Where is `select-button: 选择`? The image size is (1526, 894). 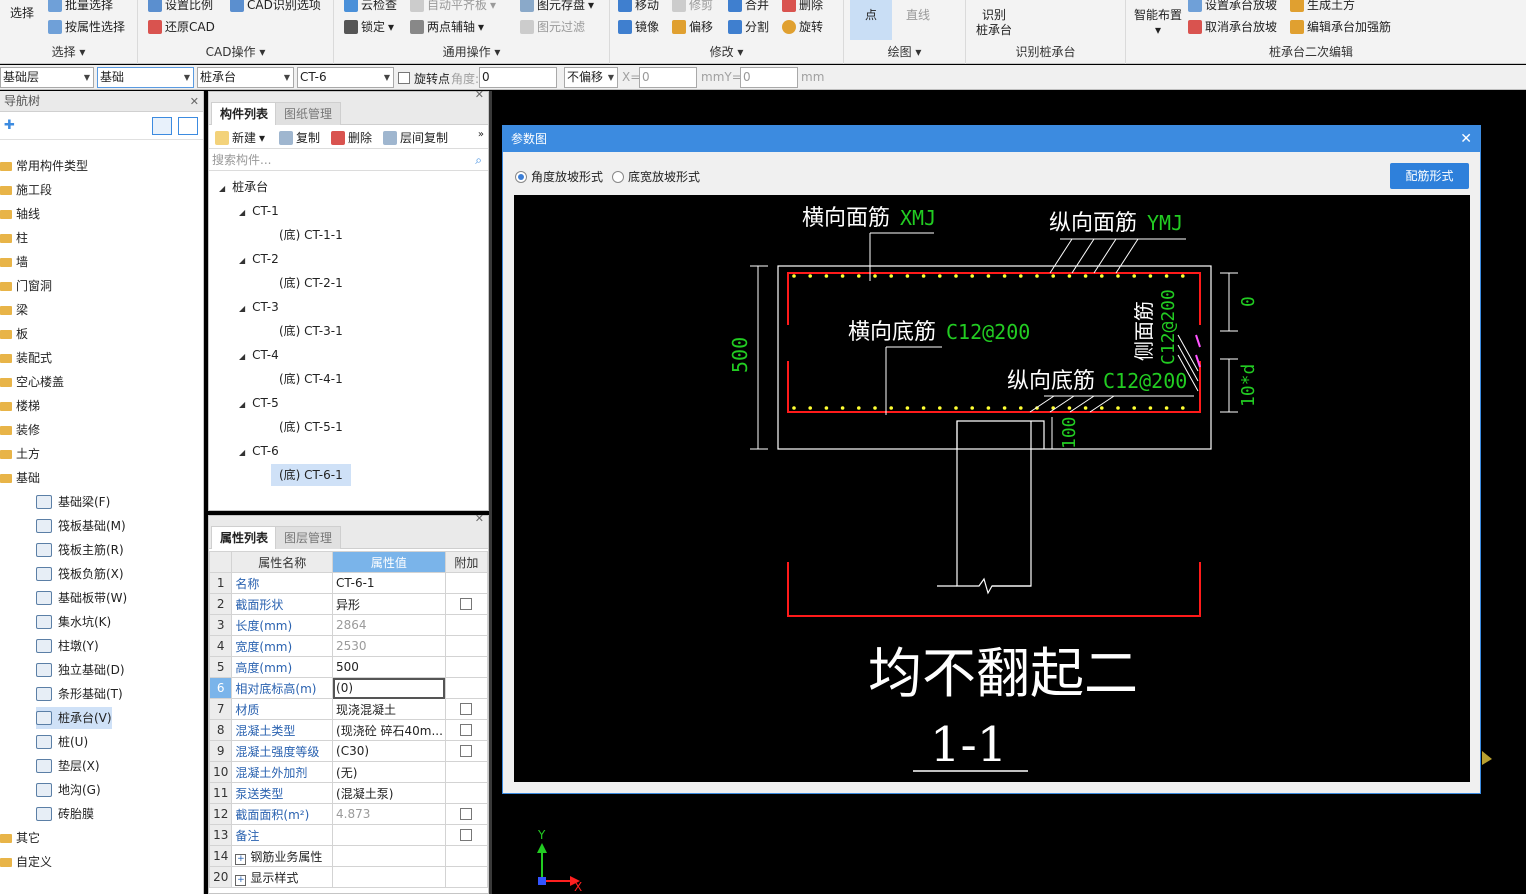
select-button: 选择 is located at coordinates (22, 13).